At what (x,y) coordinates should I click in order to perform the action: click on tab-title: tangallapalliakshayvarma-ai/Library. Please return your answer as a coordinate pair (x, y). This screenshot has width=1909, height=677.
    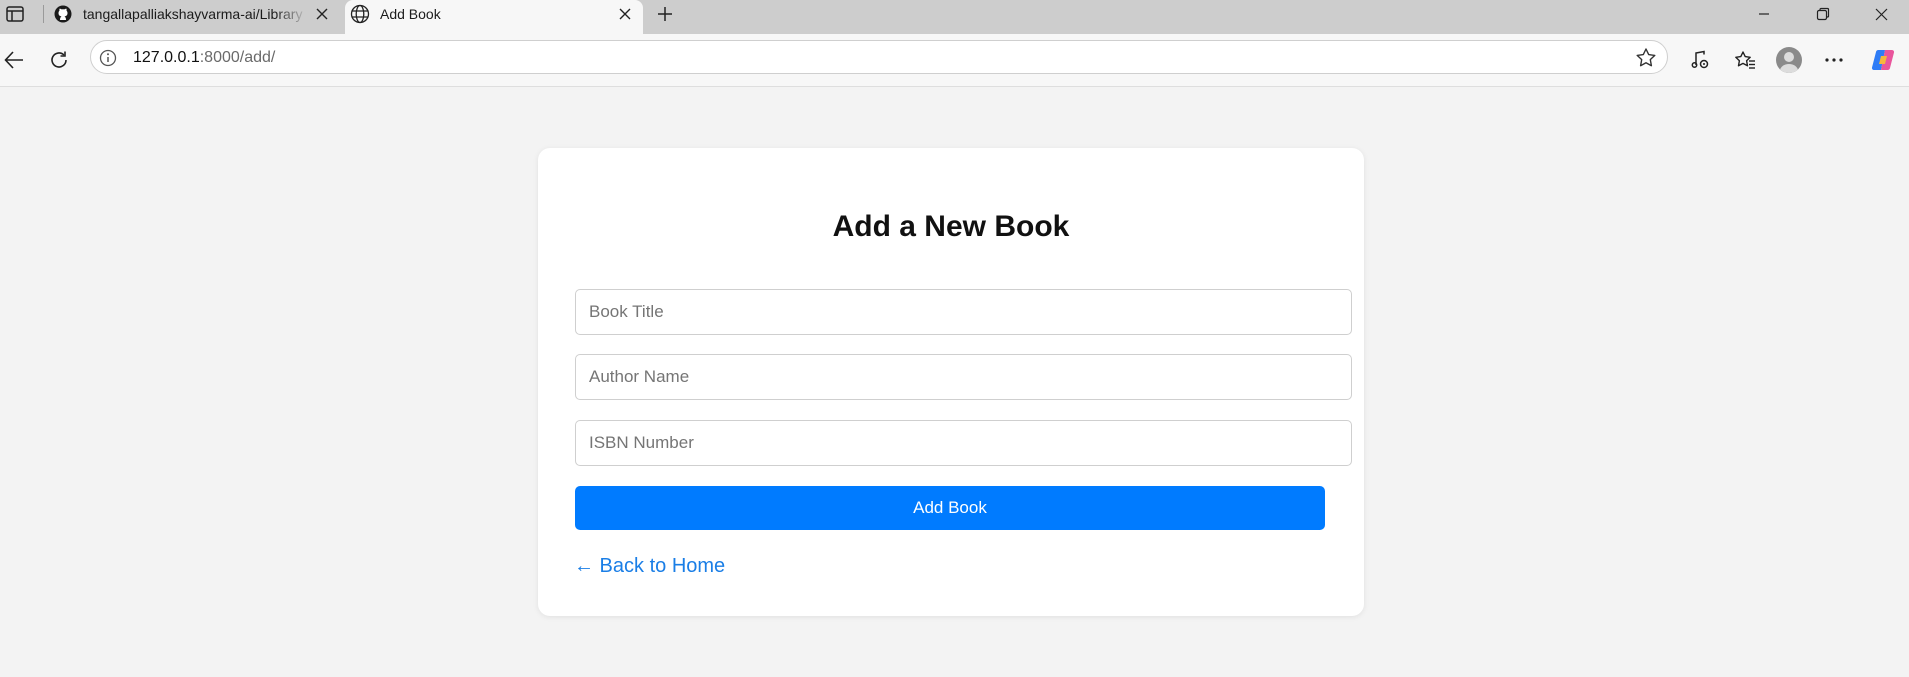
    Looking at the image, I should click on (193, 14).